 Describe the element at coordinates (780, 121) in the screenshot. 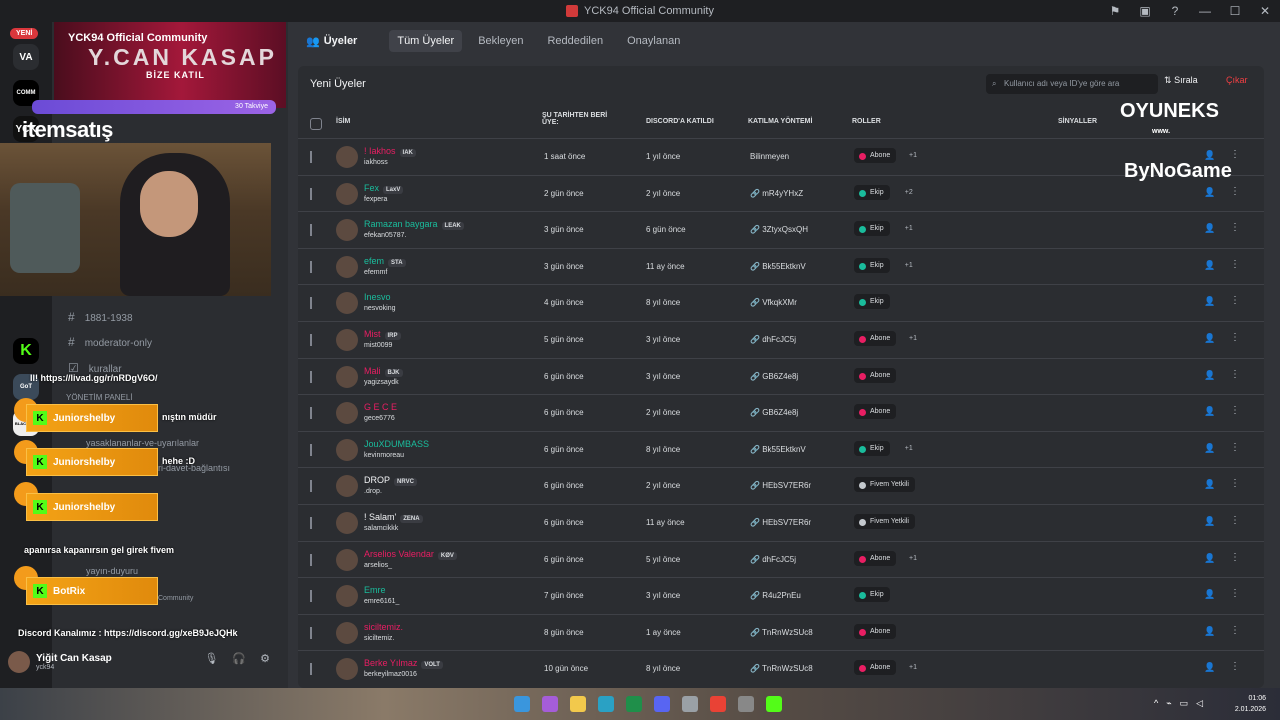

I see `header-method: KATILMA YÖNTEMİ` at that location.